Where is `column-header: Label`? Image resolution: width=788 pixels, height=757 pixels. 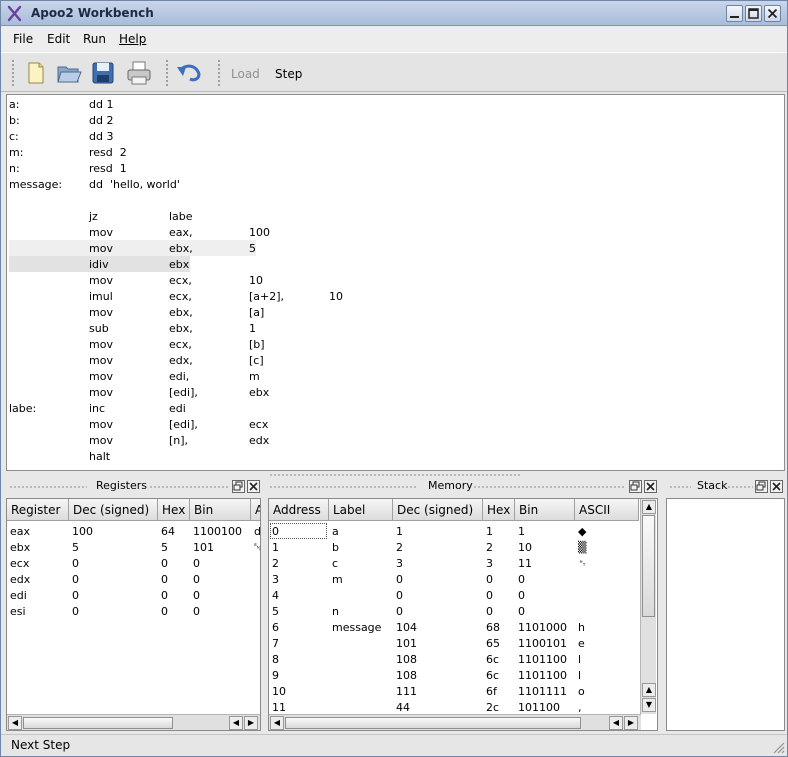
column-header: Label is located at coordinates (361, 510).